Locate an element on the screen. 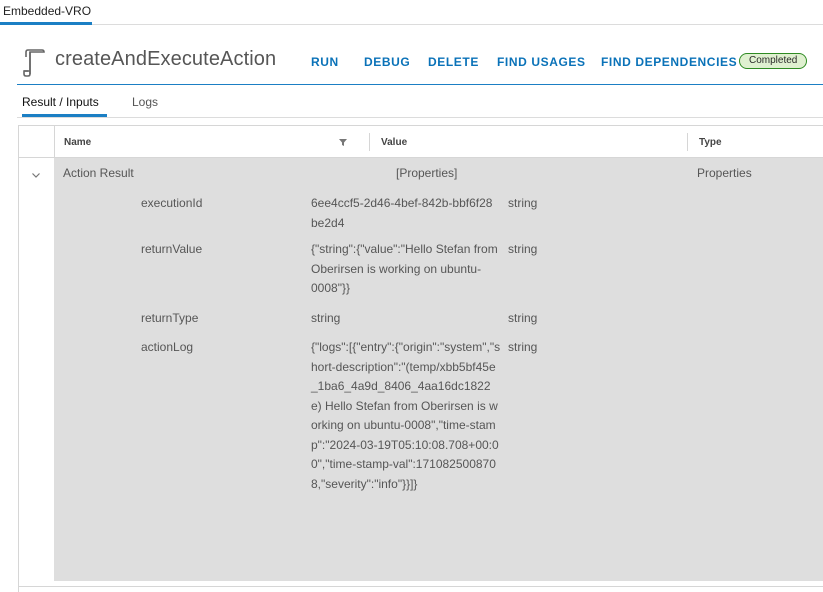  column-header-type: Type is located at coordinates (710, 142).